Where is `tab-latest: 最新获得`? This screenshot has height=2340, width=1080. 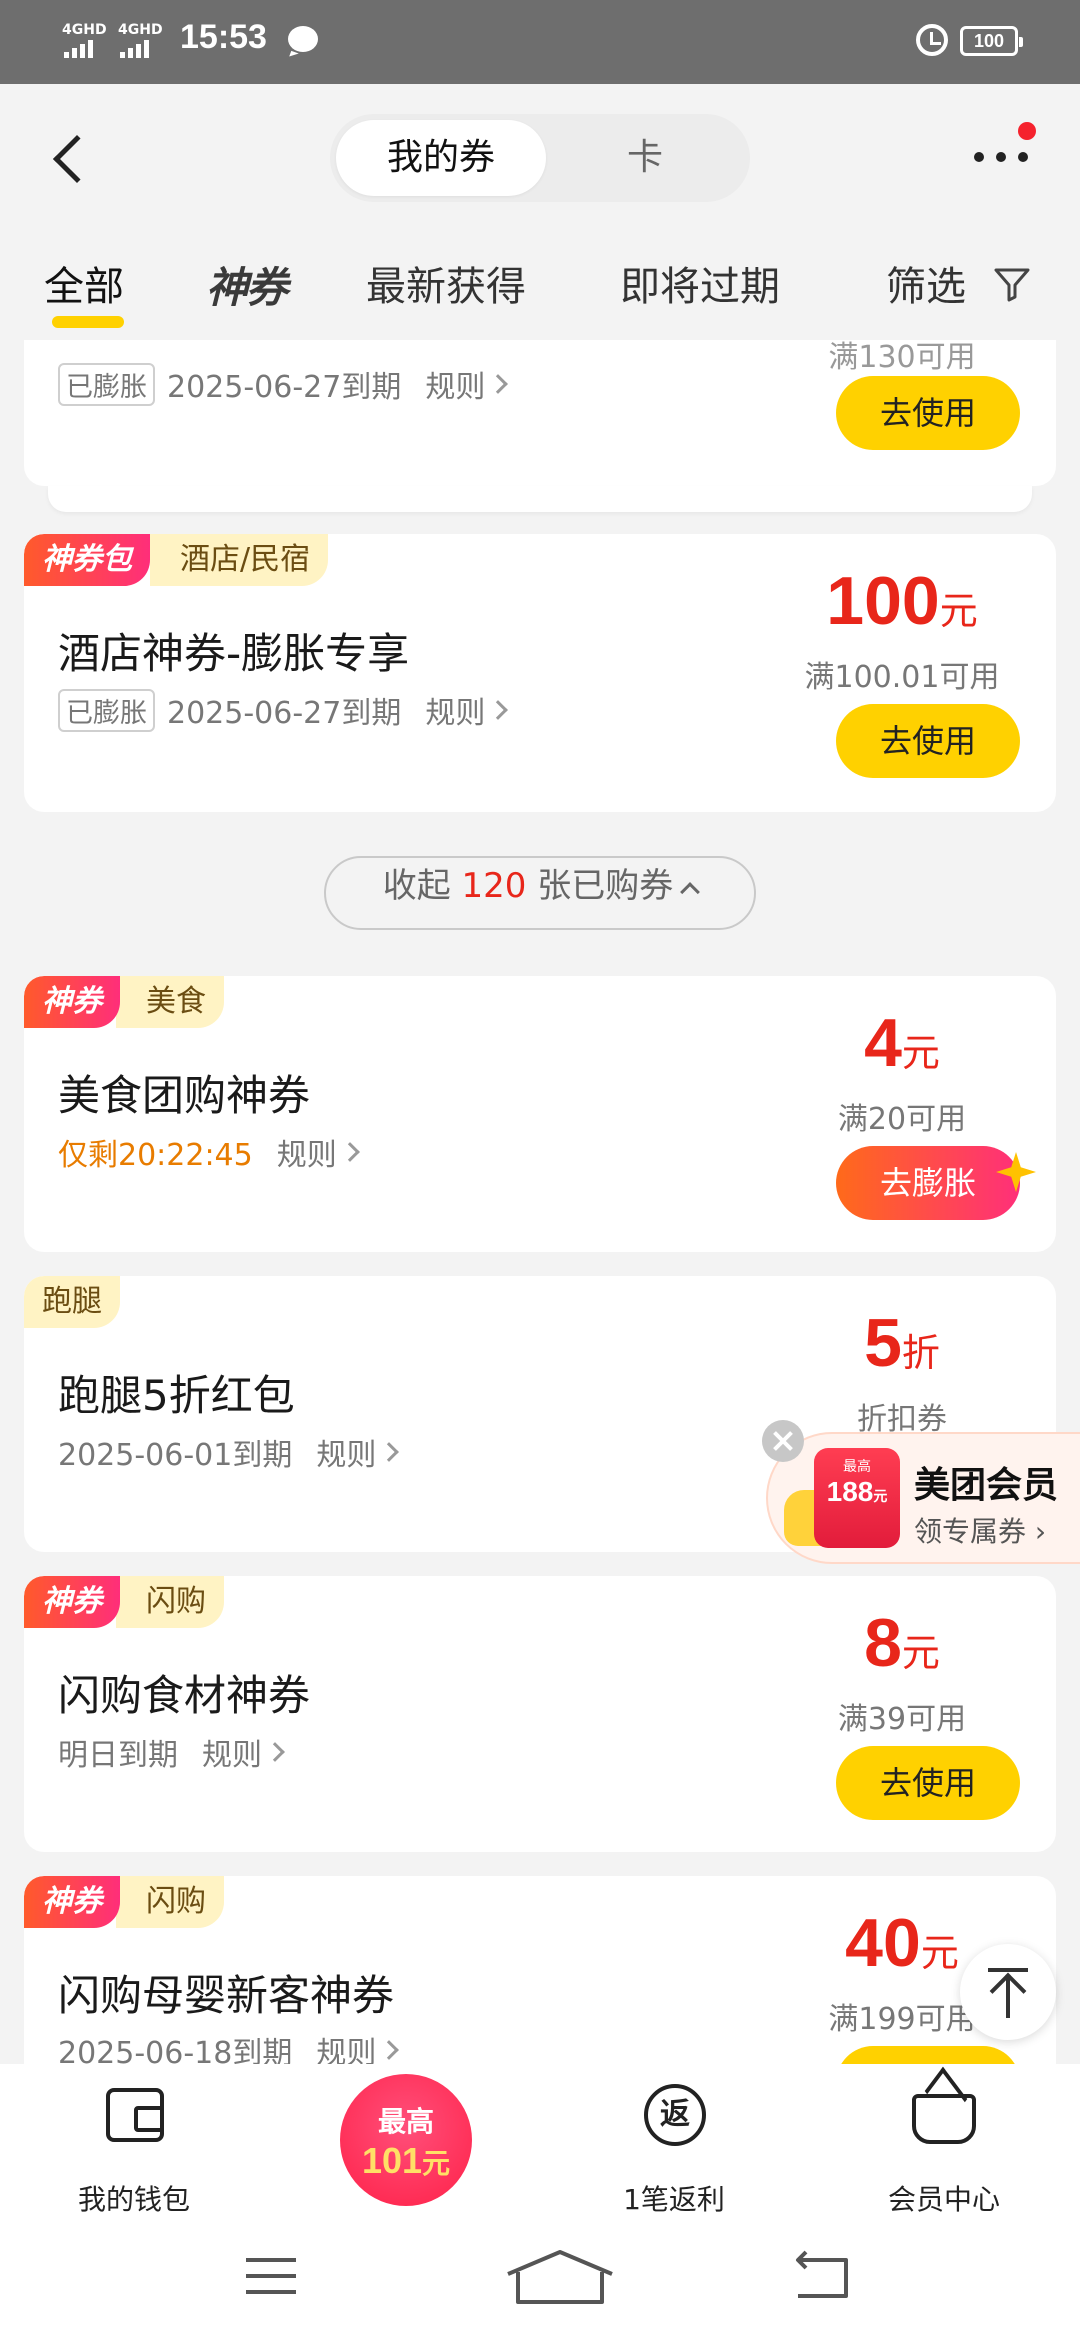
tab-latest: 最新获得 is located at coordinates (446, 283).